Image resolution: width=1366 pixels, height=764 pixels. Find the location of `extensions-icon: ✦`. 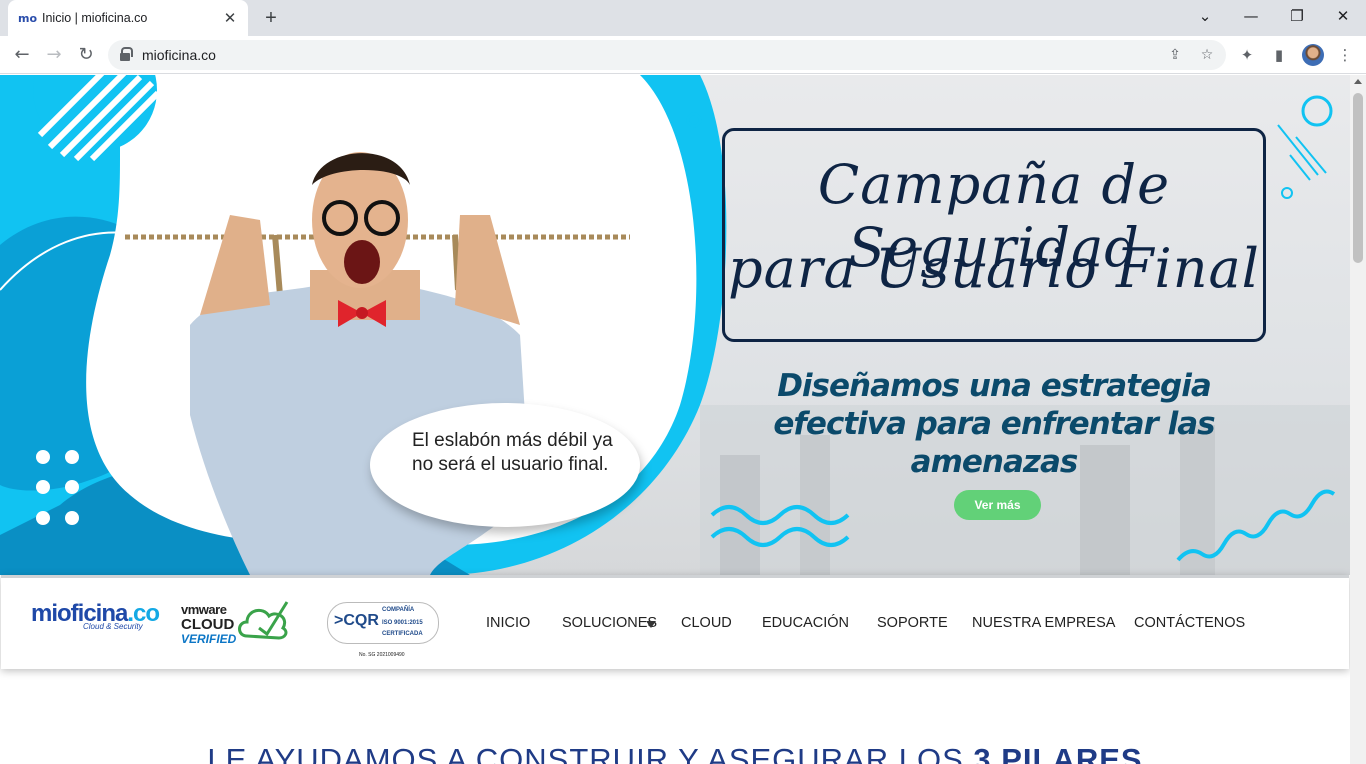

extensions-icon: ✦ is located at coordinates (1247, 55).